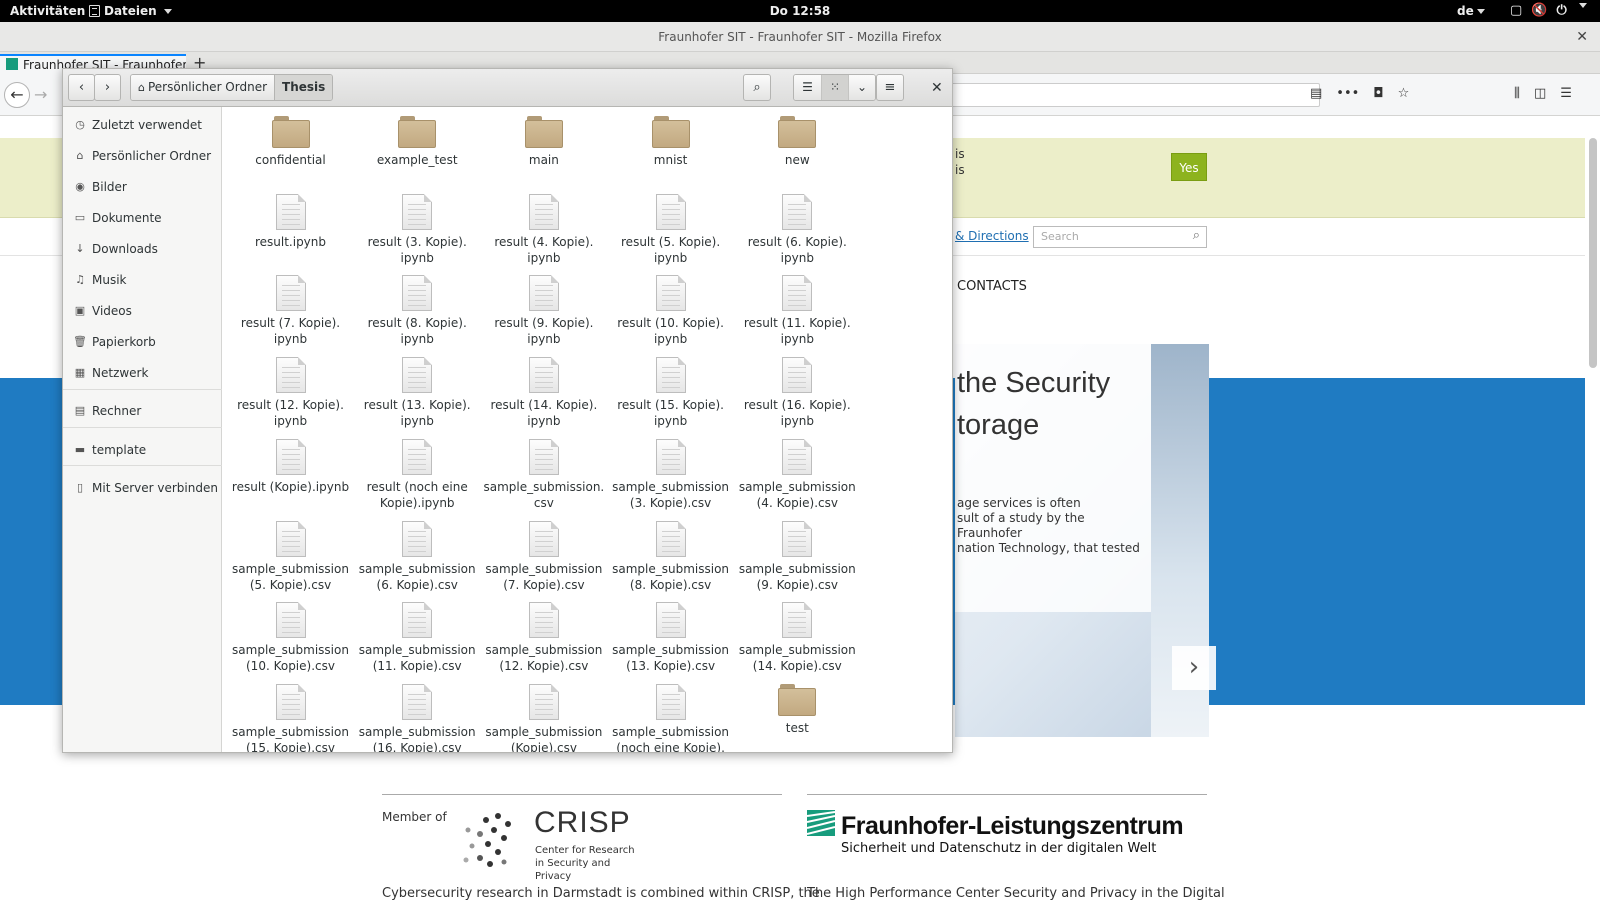 The image size is (1600, 900). What do you see at coordinates (797, 709) in the screenshot?
I see `folder-item: test` at bounding box center [797, 709].